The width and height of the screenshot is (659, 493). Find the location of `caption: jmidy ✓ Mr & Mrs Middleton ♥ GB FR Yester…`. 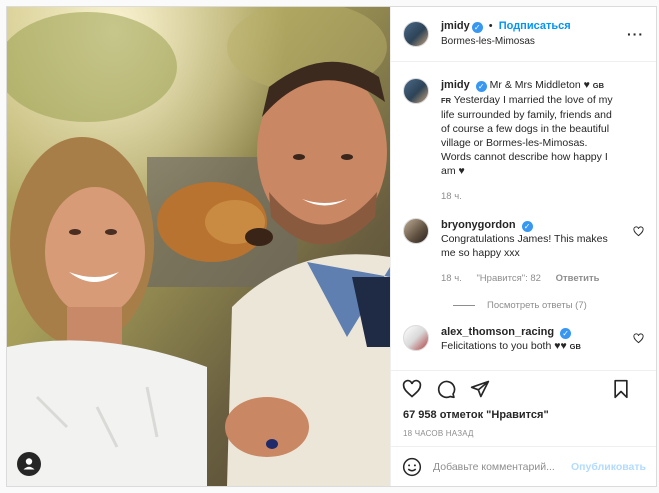

caption: jmidy ✓ Mr & Mrs Middleton ♥ GB FR Yester… is located at coordinates (523, 141).